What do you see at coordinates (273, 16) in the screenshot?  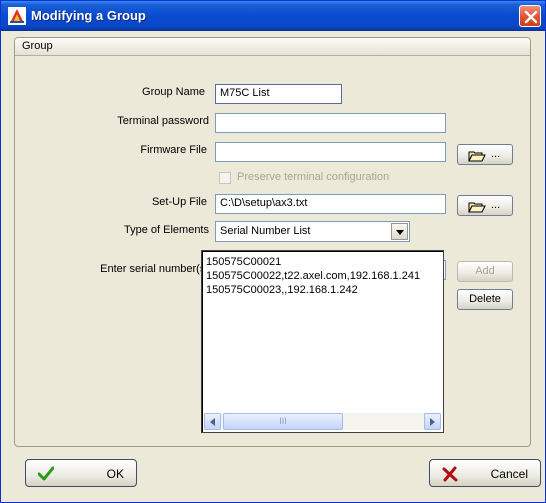 I see `title-bar: Modifying a Group` at bounding box center [273, 16].